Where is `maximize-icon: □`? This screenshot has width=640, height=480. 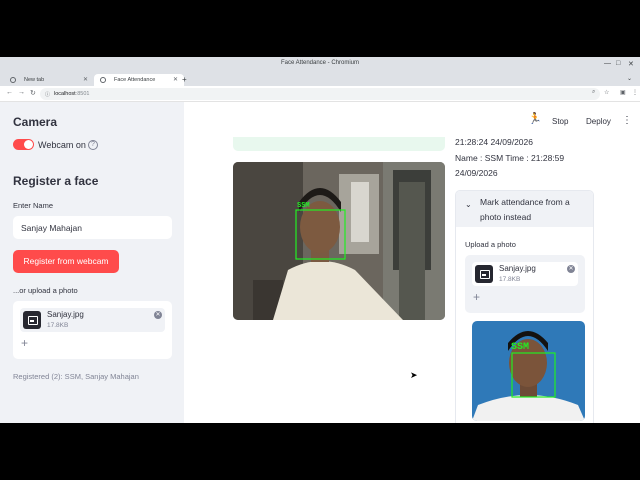 maximize-icon: □ is located at coordinates (618, 63).